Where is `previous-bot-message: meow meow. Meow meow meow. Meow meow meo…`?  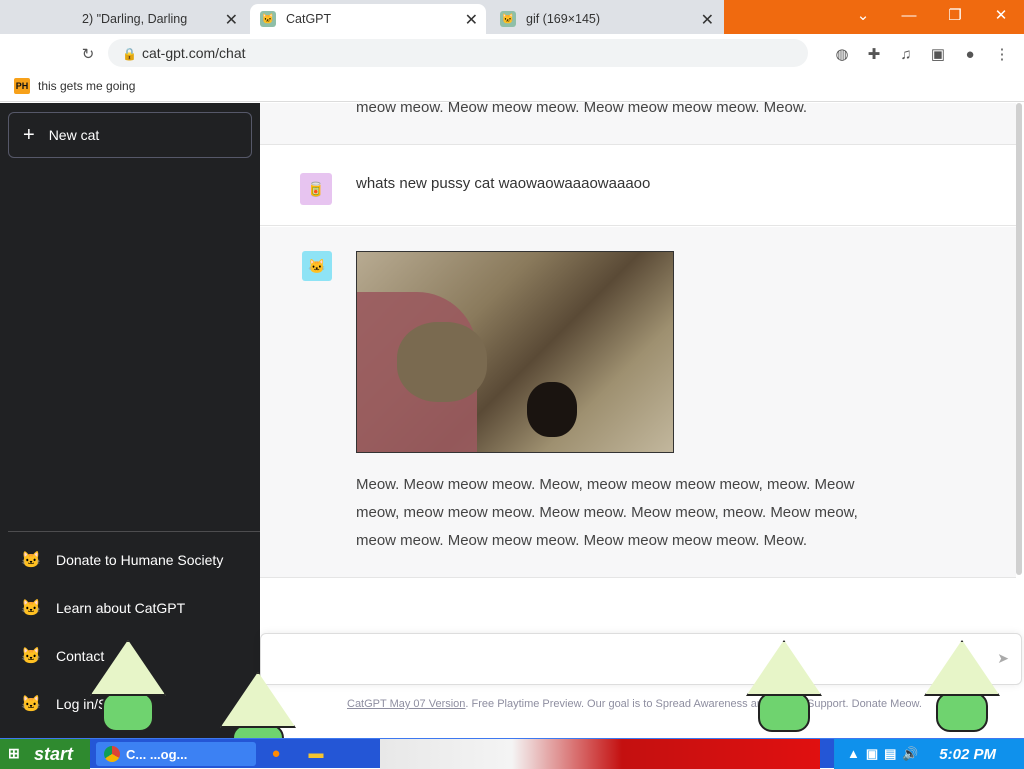 previous-bot-message: meow meow. Meow meow meow. Meow meow meo… is located at coordinates (638, 122).